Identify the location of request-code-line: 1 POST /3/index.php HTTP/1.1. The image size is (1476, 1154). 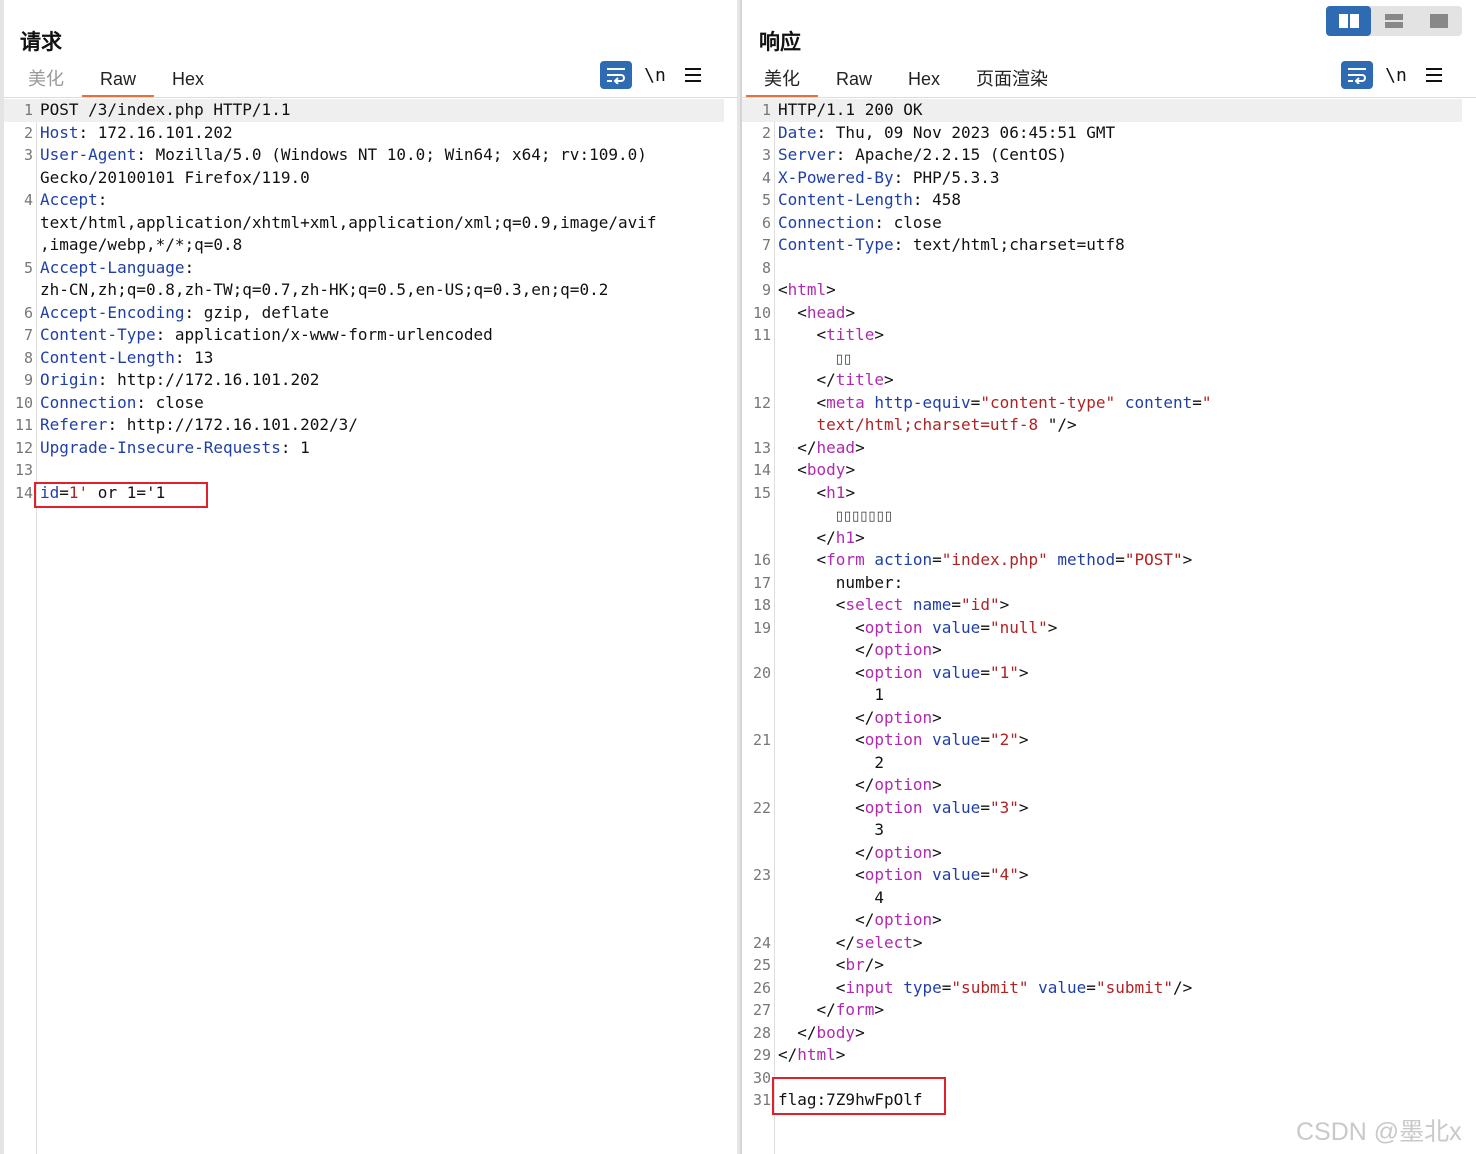
(364, 110).